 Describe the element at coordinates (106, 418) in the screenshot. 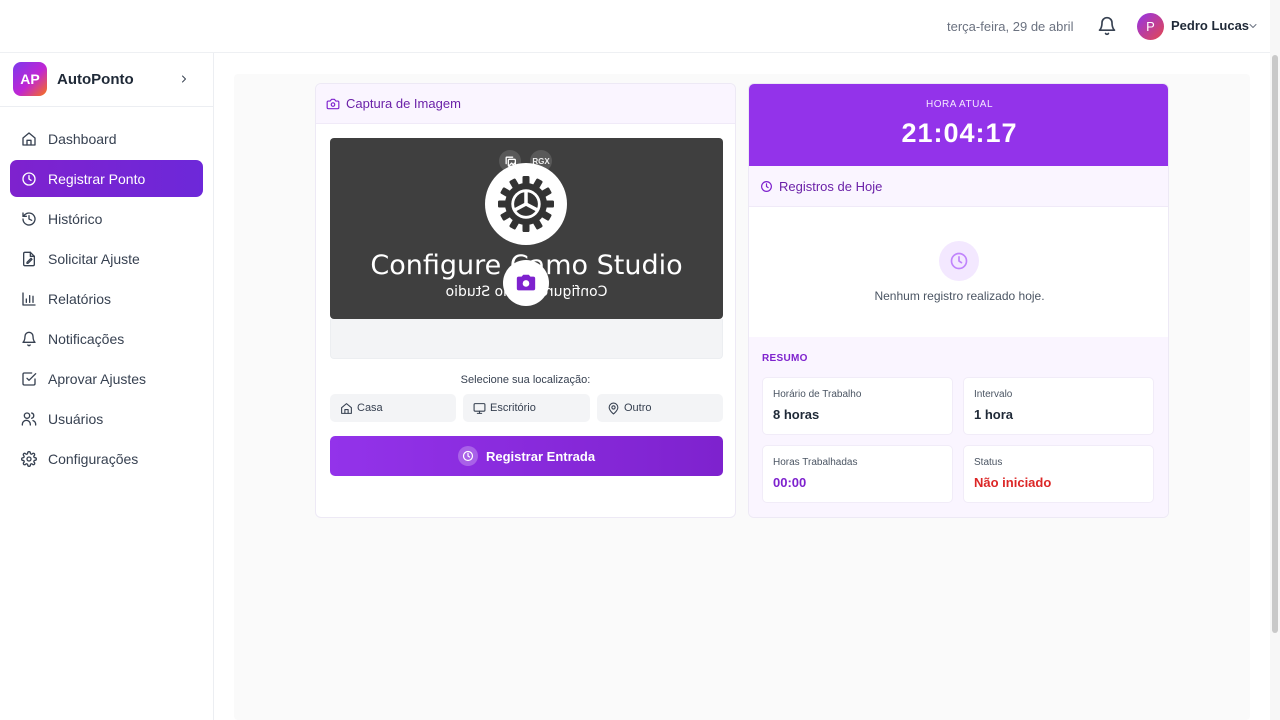

I see `sidebar-item-usuarios: Usuários` at that location.